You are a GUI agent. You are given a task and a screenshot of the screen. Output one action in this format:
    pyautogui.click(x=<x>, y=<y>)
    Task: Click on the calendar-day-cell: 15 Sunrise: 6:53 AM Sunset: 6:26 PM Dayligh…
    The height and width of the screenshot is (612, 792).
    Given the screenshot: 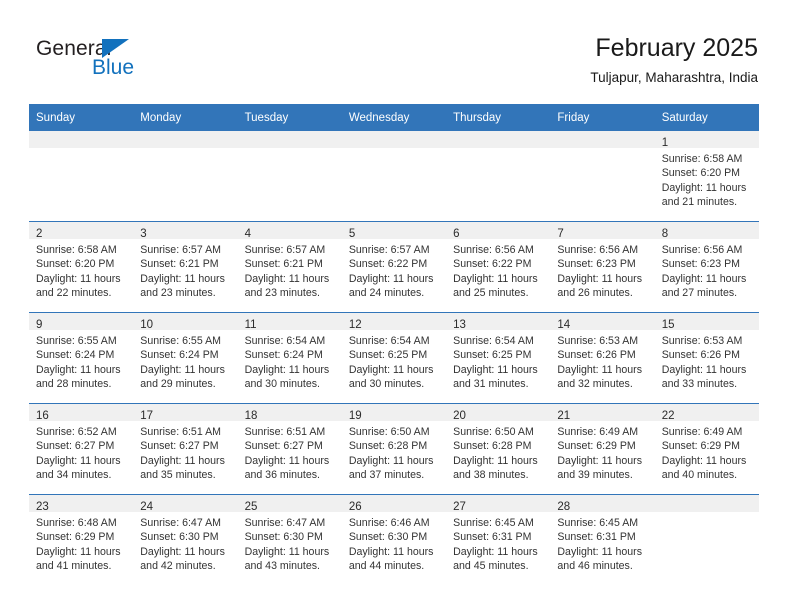 What is the action you would take?
    pyautogui.click(x=706, y=358)
    